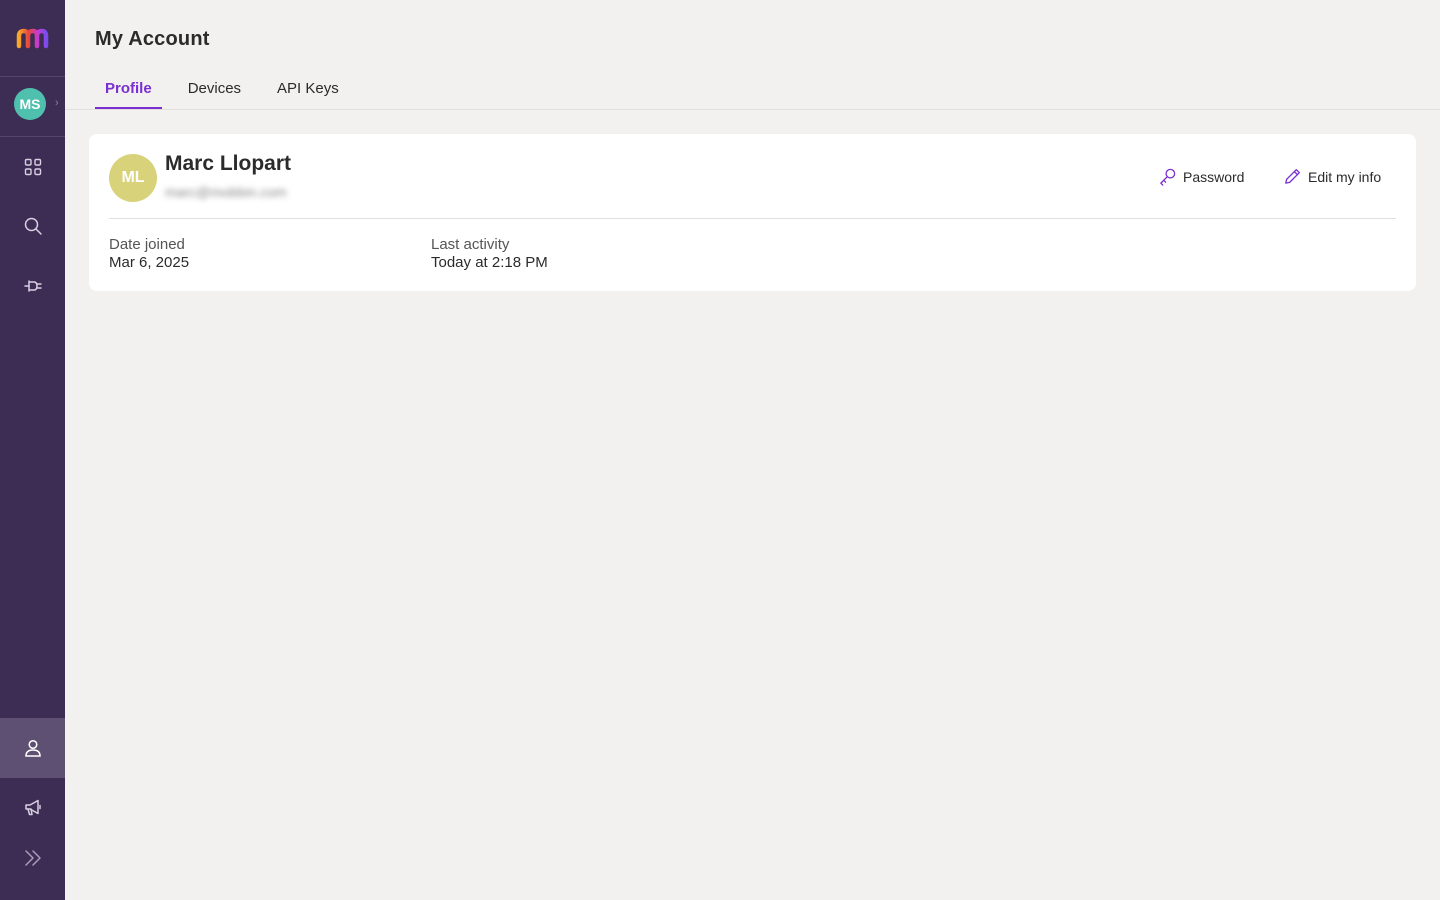 The image size is (1440, 900). What do you see at coordinates (489, 262) in the screenshot?
I see `last-activity-value: Today at 2:18 PM` at bounding box center [489, 262].